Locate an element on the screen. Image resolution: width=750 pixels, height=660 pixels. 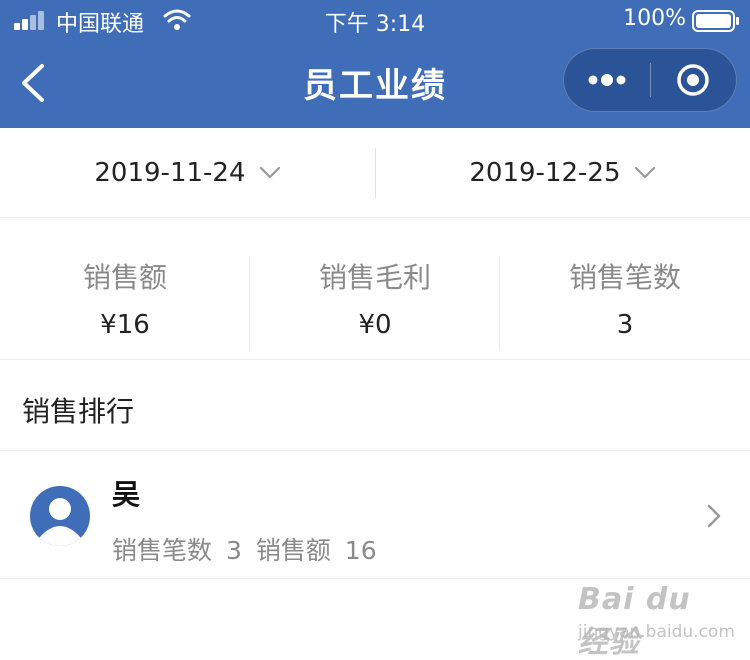
sales-amount-label: 销售额 is located at coordinates (293, 550).